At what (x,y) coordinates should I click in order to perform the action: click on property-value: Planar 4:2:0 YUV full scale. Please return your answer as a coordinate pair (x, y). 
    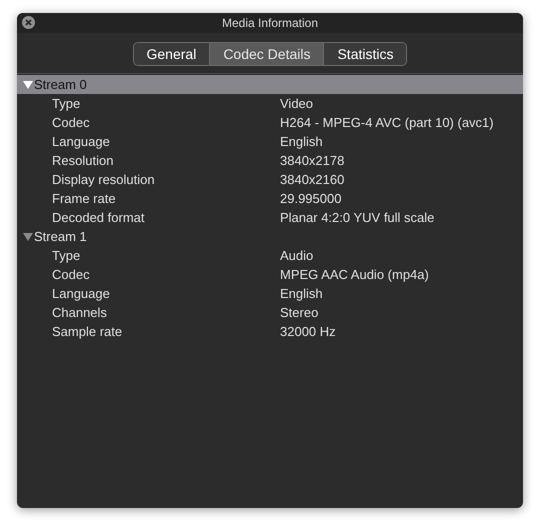
    Looking at the image, I should click on (357, 217).